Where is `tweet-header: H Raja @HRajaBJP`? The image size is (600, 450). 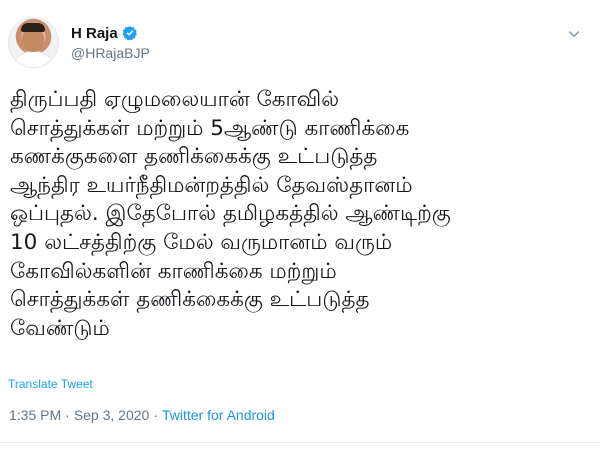
tweet-header: H Raja @HRajaBJP is located at coordinates (79, 42).